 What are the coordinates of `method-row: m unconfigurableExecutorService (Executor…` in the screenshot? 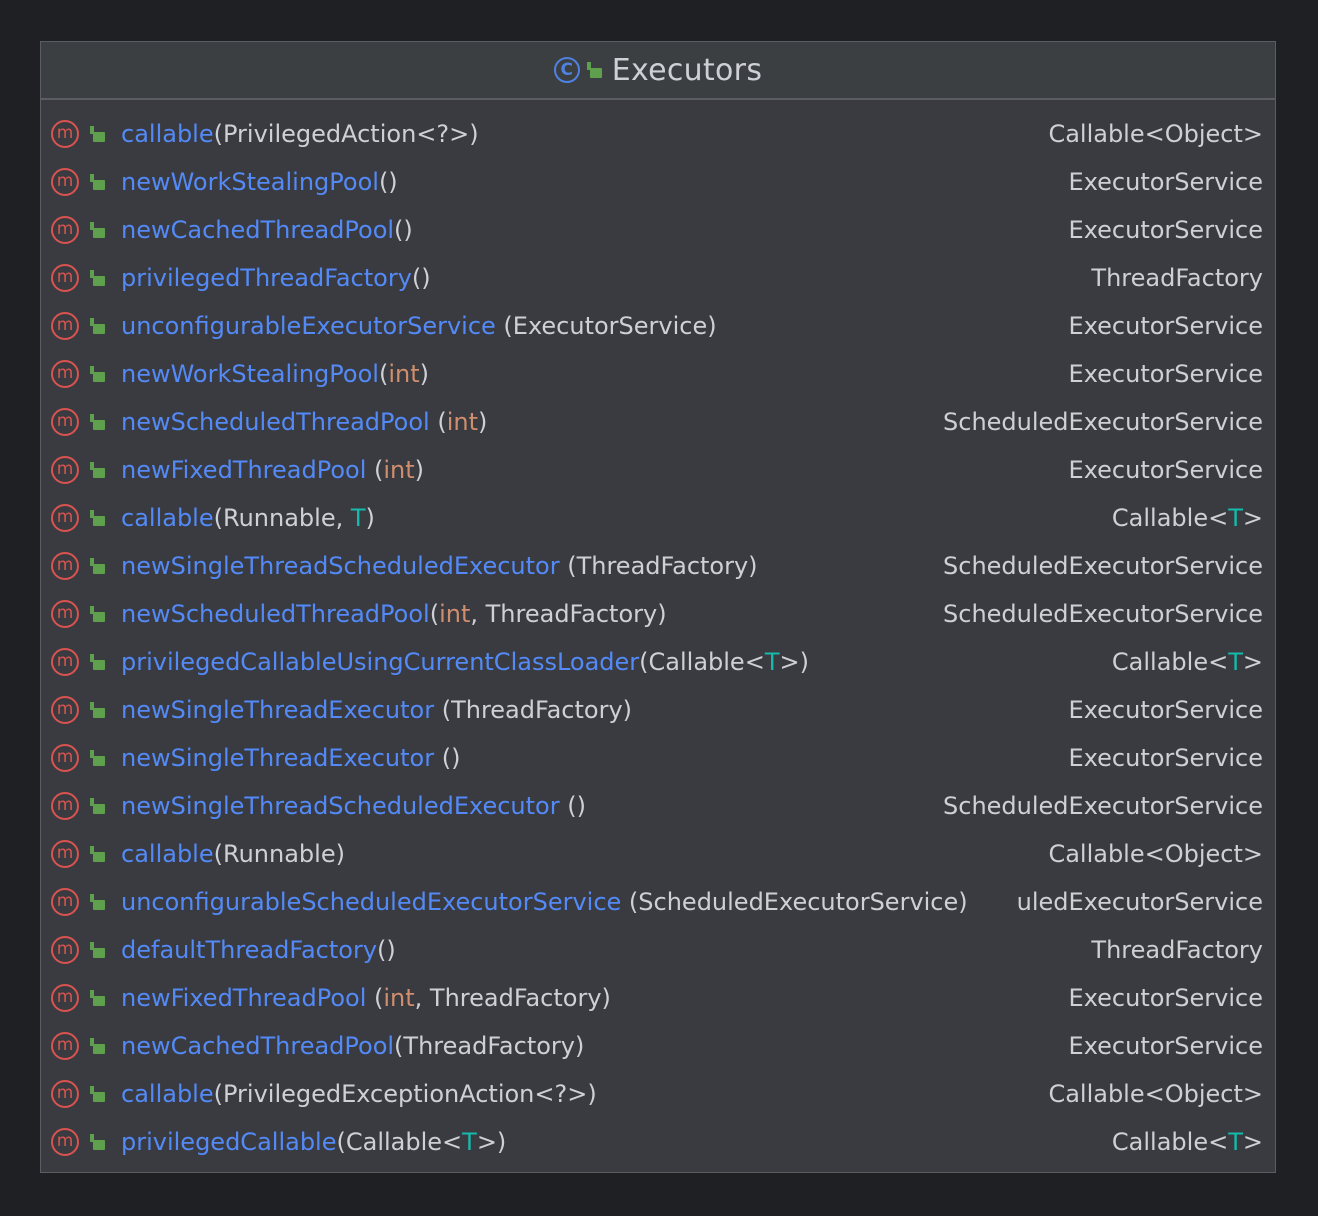 It's located at (658, 326).